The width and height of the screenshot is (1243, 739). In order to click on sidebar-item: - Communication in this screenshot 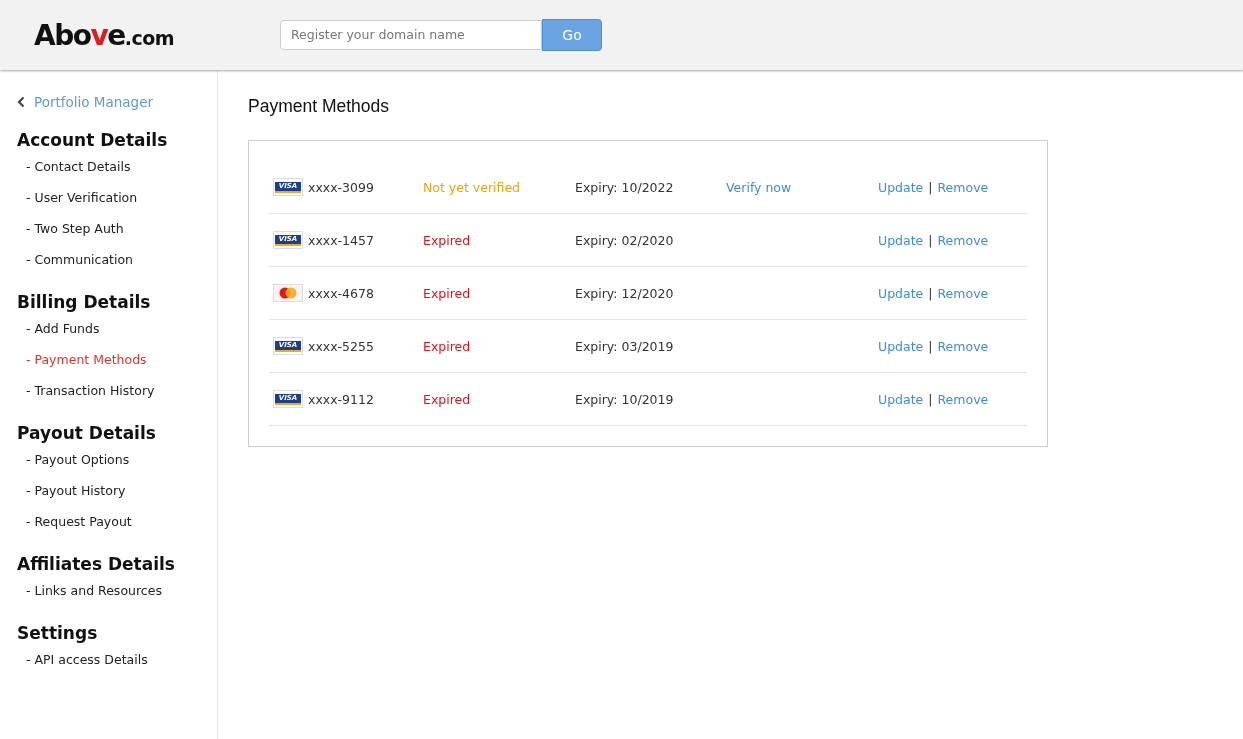, I will do `click(117, 266)`.